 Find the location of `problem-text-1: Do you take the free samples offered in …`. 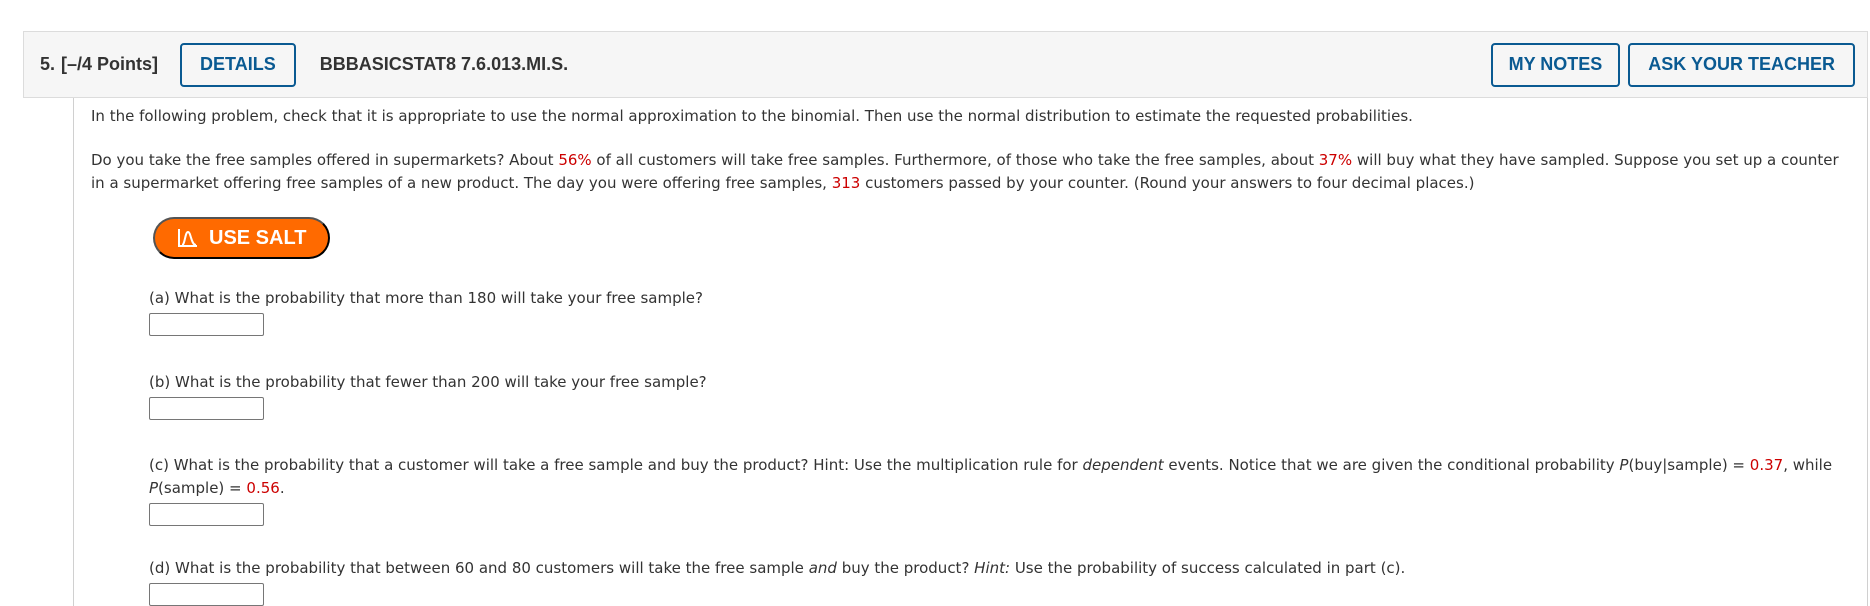

problem-text-1: Do you take the free samples offered in … is located at coordinates (325, 160).